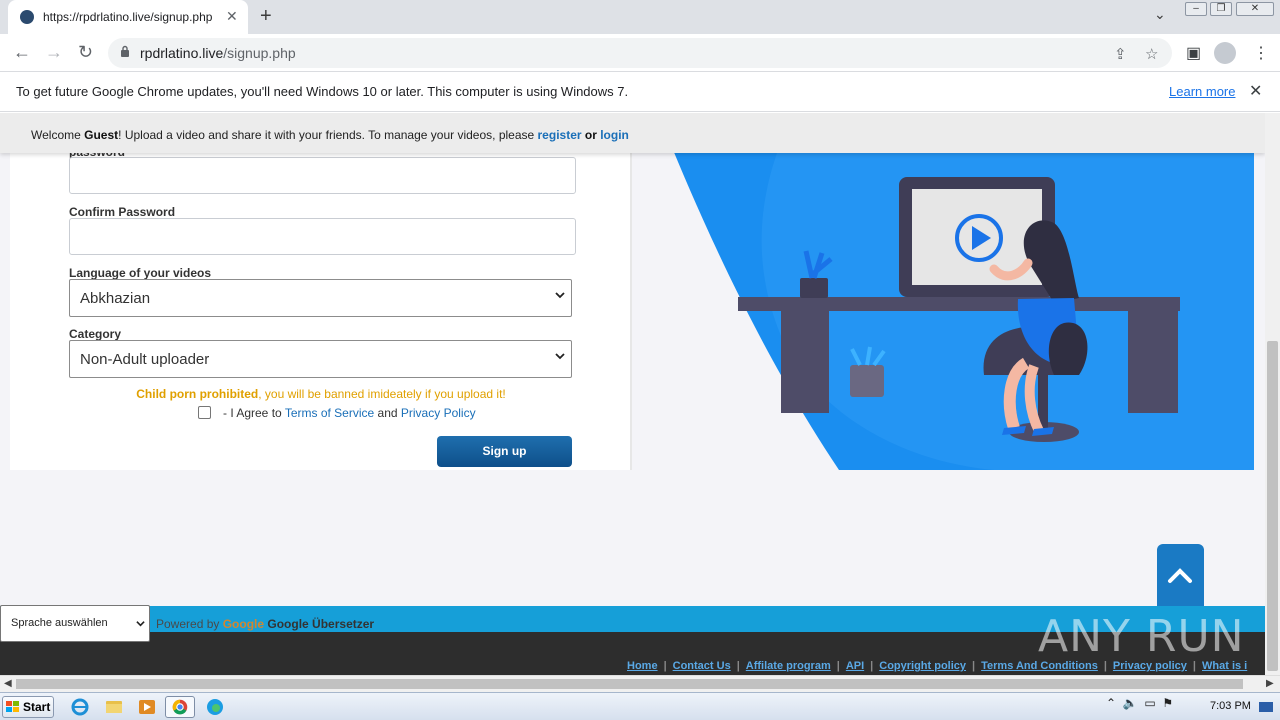  What do you see at coordinates (1272, 506) in the screenshot?
I see `vertical-scroll-thumb` at bounding box center [1272, 506].